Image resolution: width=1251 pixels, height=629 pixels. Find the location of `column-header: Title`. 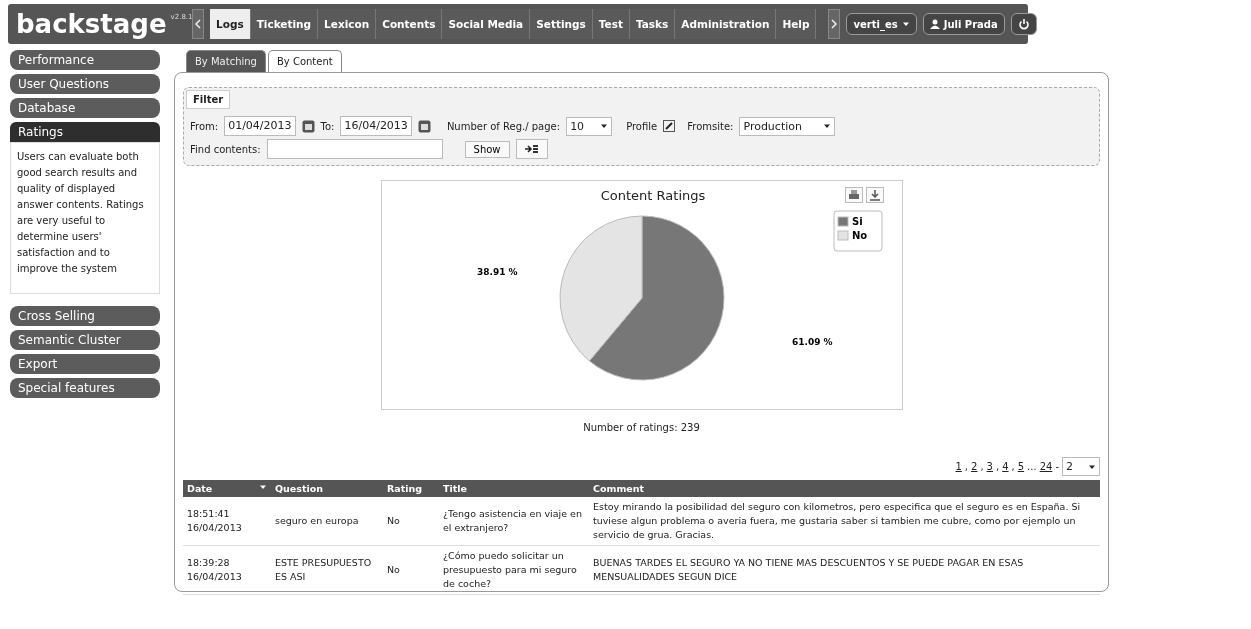

column-header: Title is located at coordinates (514, 488).